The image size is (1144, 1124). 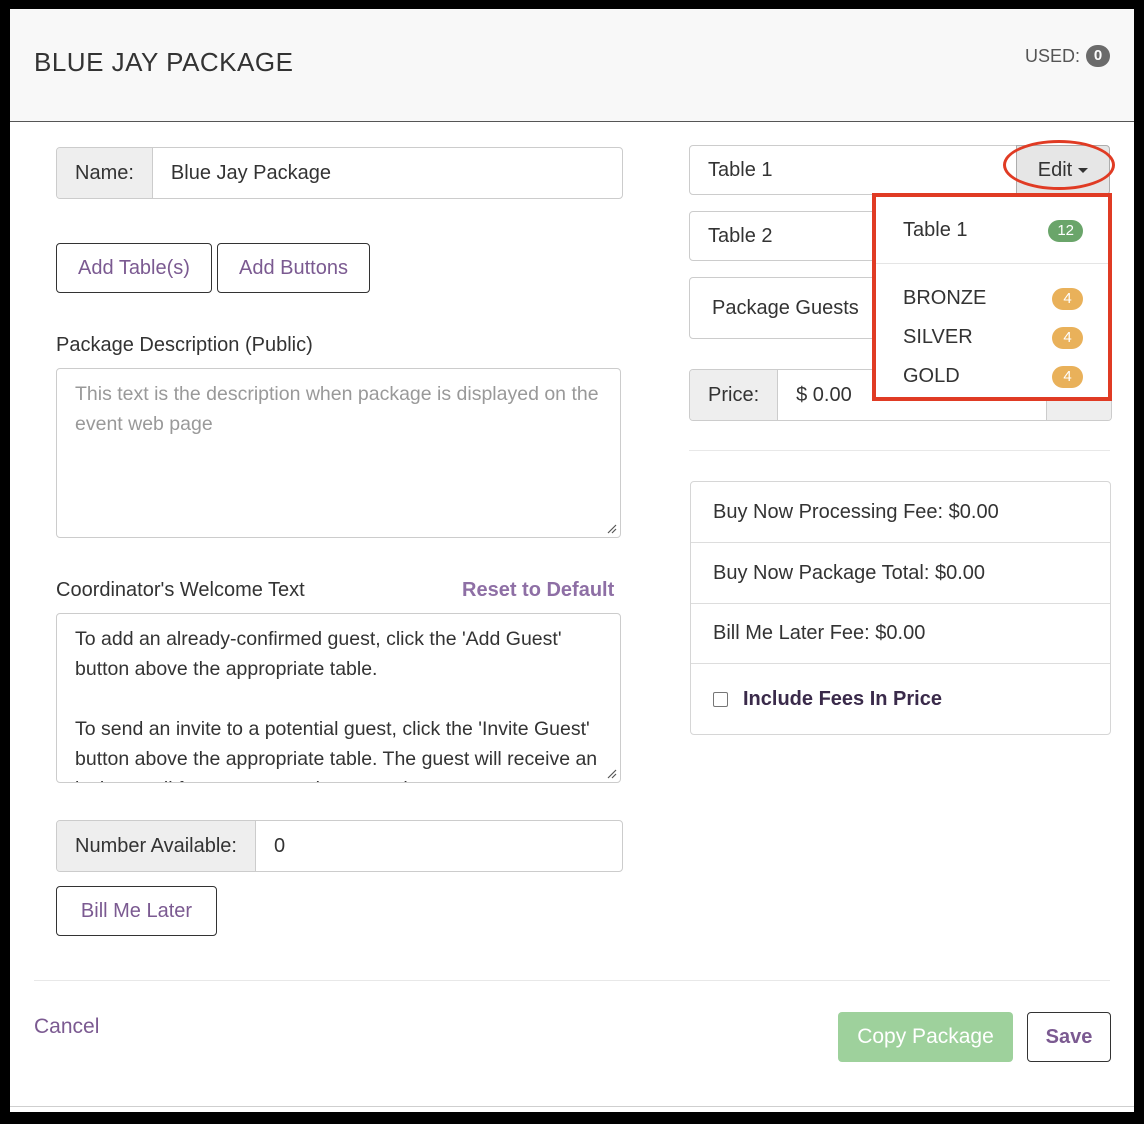 I want to click on count-badge: 12, so click(x=1065, y=230).